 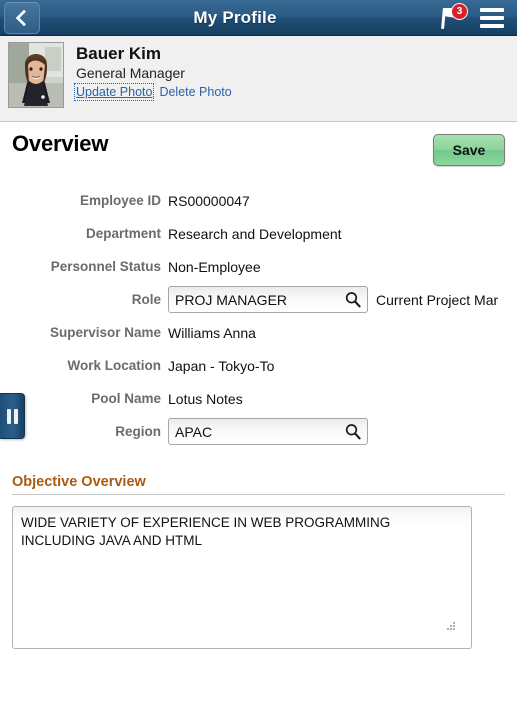 What do you see at coordinates (205, 398) in the screenshot?
I see `field-value-pool-name: Lotus Notes` at bounding box center [205, 398].